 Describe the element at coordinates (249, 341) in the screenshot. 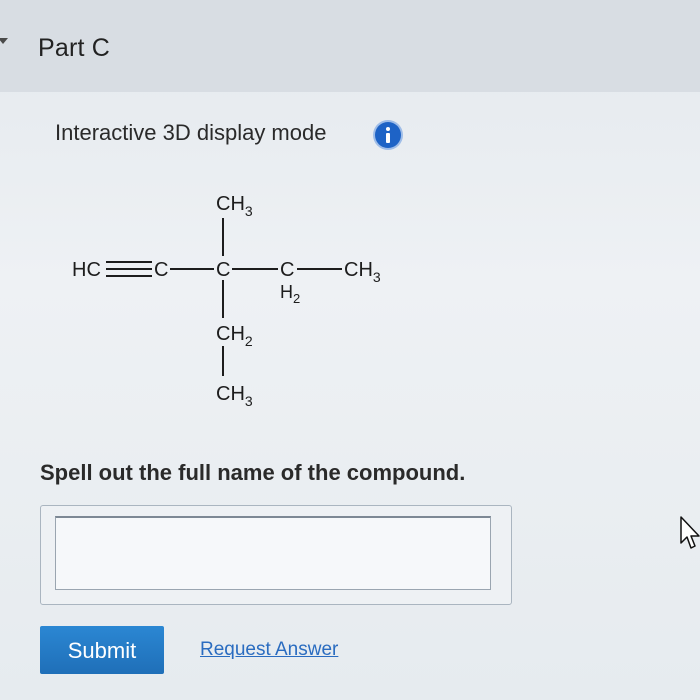

I see `mid-ch2-subscript: 2` at that location.